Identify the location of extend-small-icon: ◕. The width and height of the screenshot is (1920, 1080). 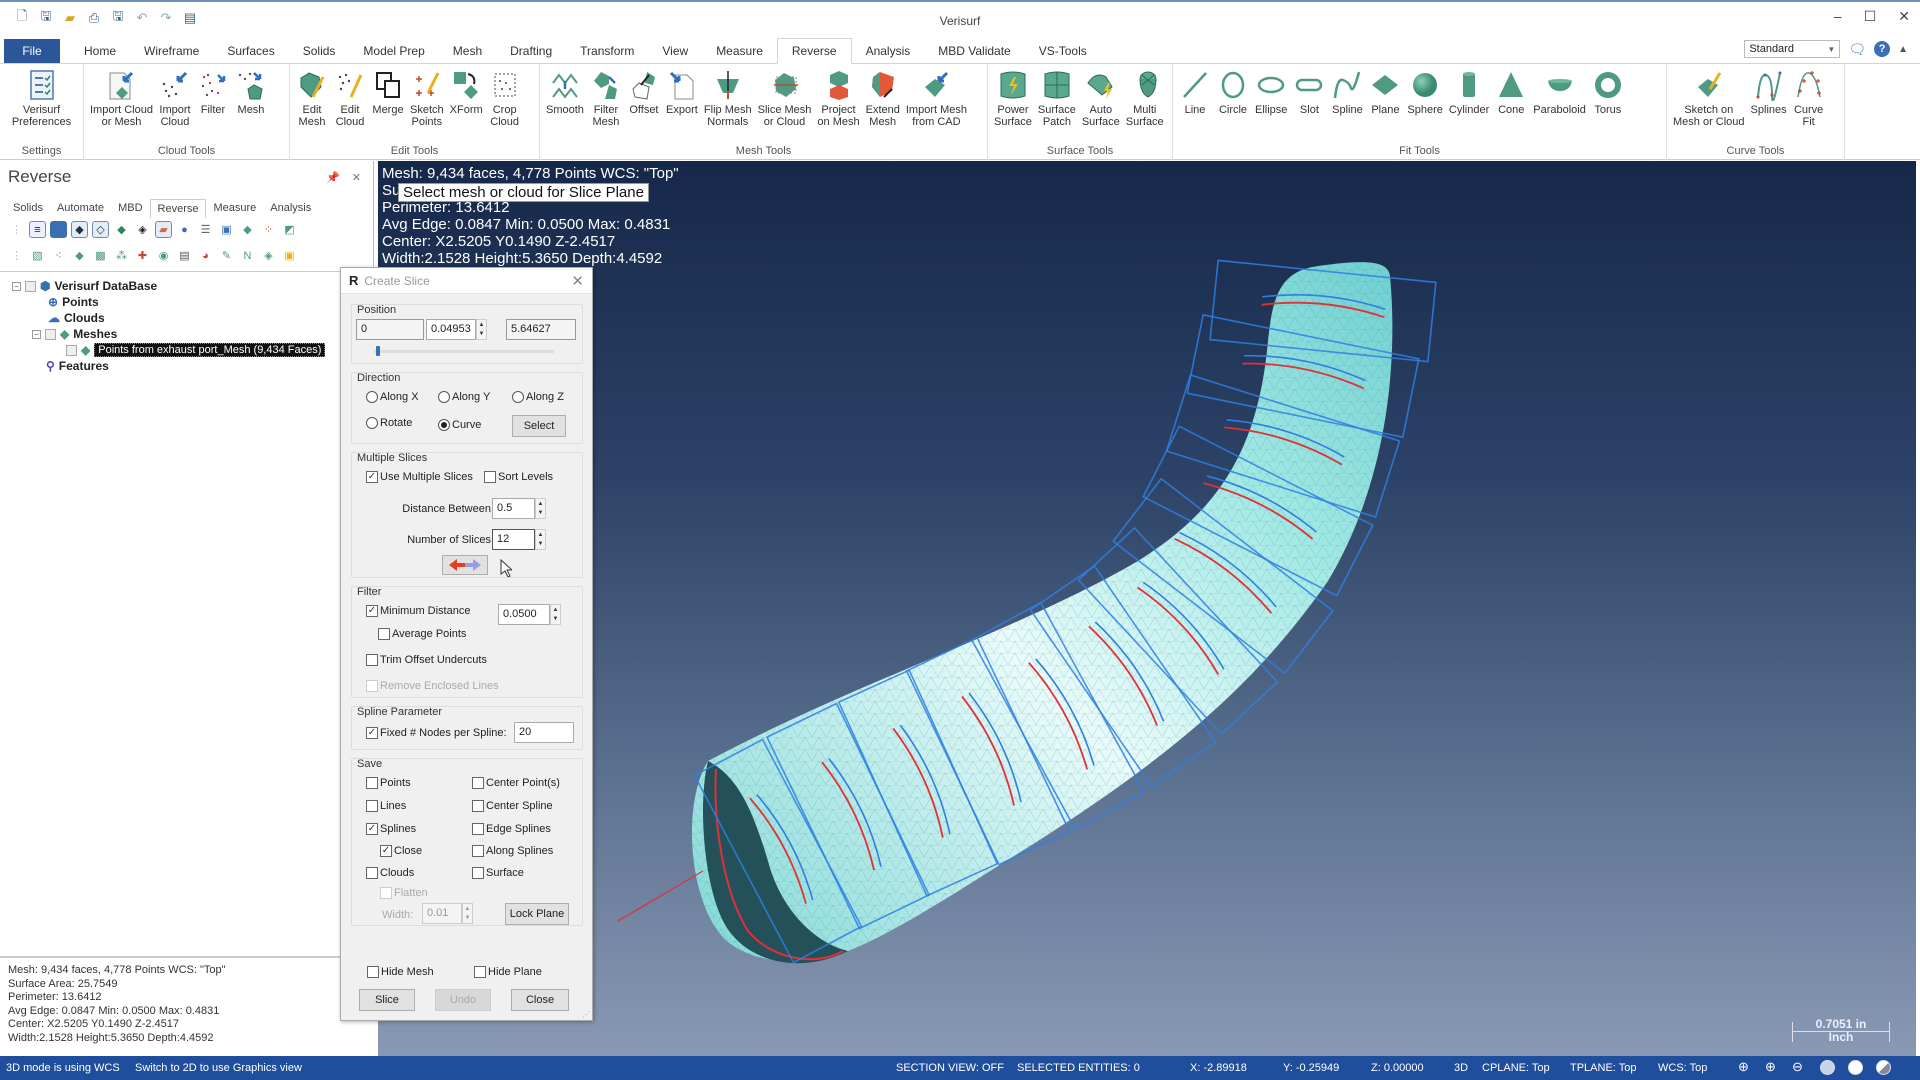
(205, 255).